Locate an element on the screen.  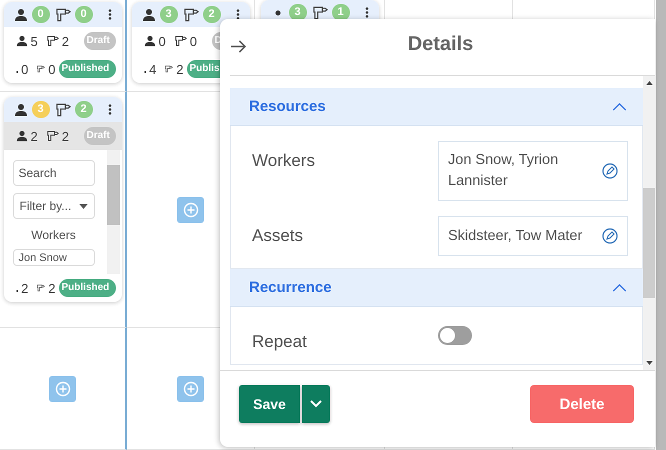
event-card: 0 0 5 2 Draft 0 0 Published is located at coordinates (63, 42).